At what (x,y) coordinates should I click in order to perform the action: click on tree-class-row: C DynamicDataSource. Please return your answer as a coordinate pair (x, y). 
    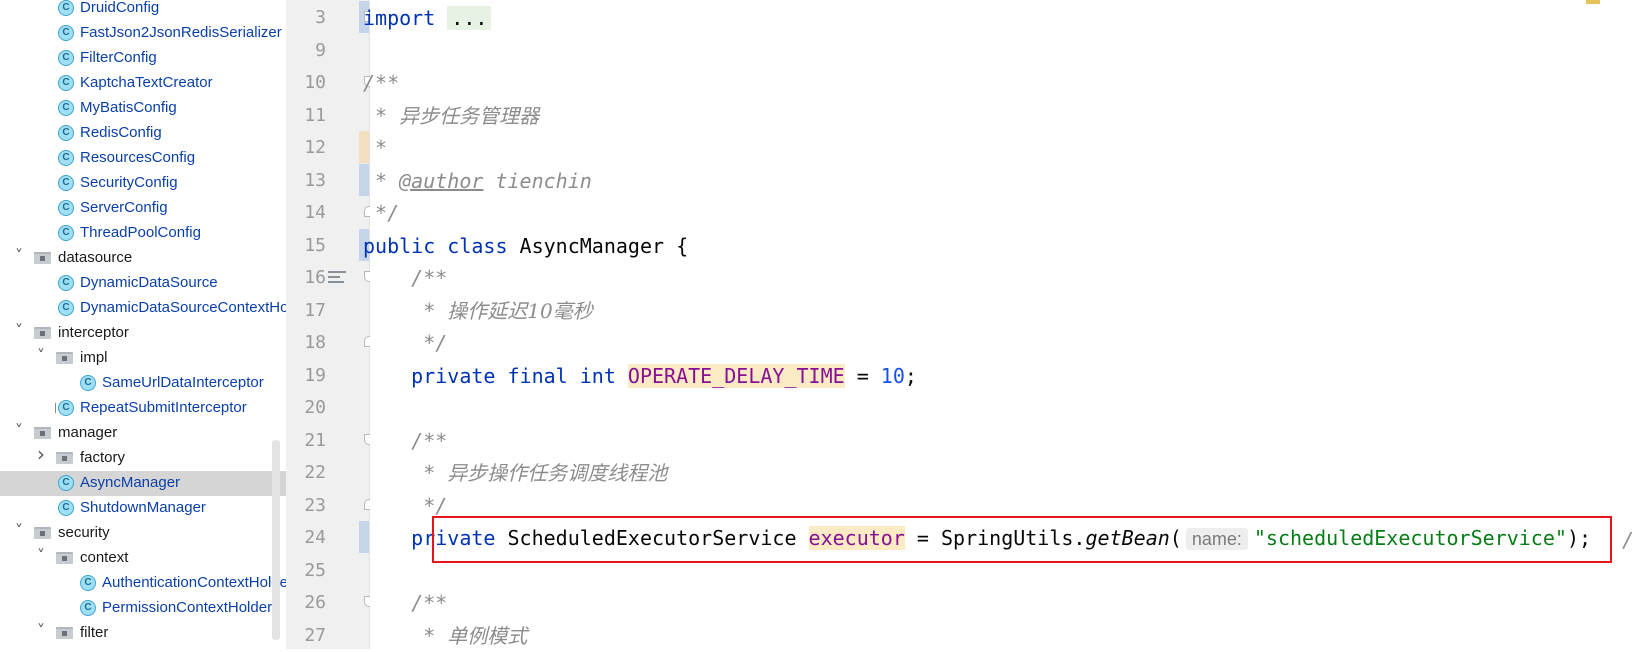
    Looking at the image, I should click on (143, 283).